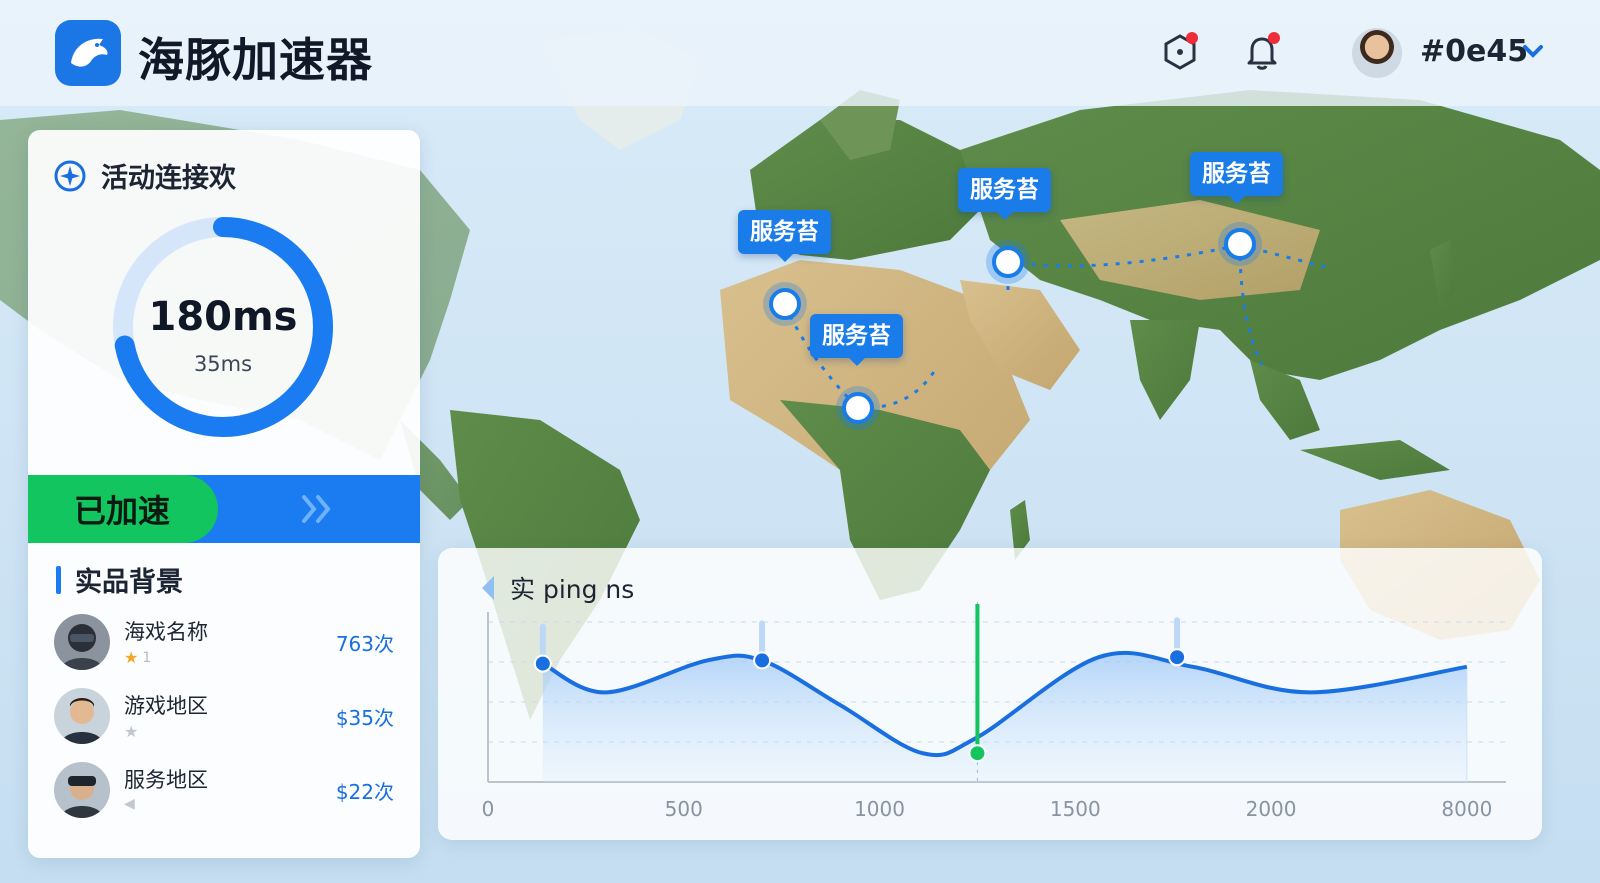 The width and height of the screenshot is (1600, 883). I want to click on compass-icon, so click(70, 175).